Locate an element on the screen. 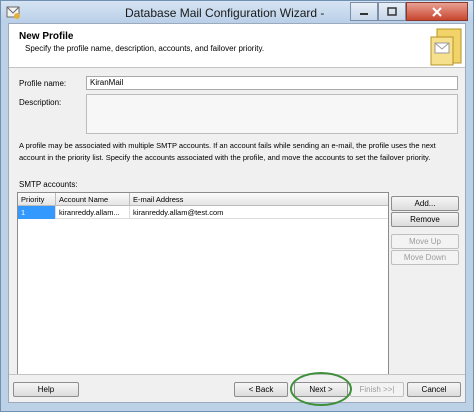 The image size is (474, 412). grid-header: Priority Account Name E-mail Address is located at coordinates (203, 199).